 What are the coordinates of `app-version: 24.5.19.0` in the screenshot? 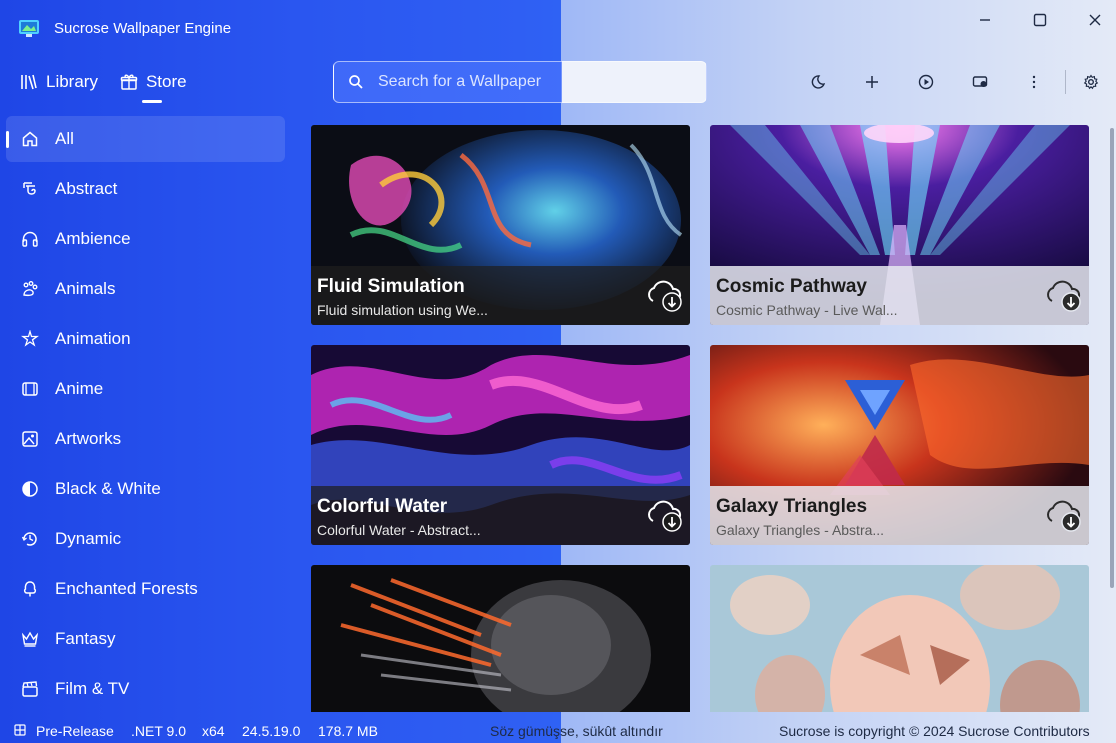 It's located at (271, 731).